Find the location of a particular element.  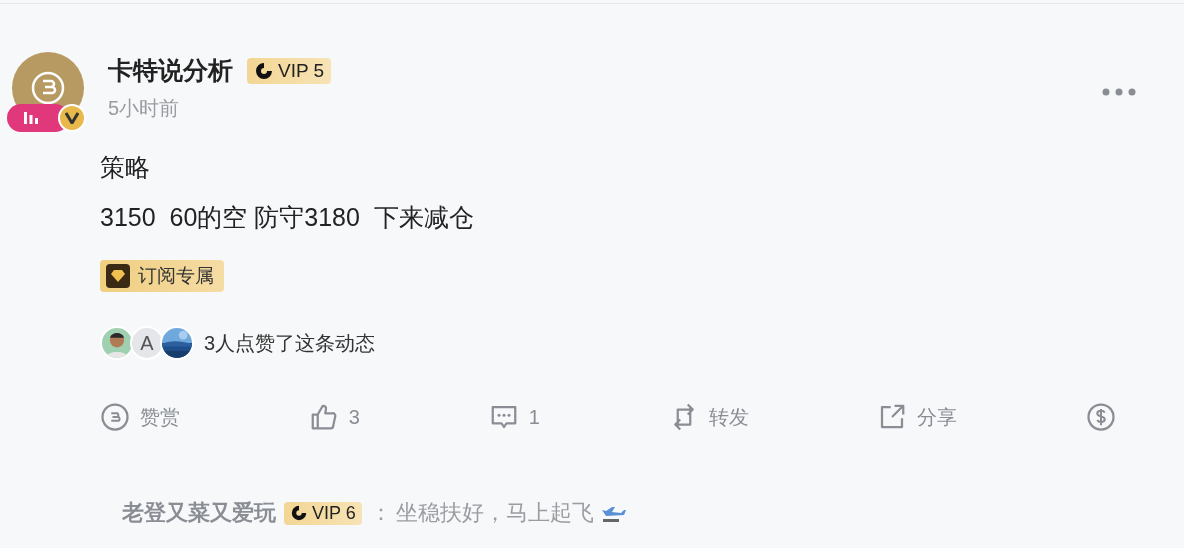

tip-button: 赞赏 is located at coordinates (140, 417).